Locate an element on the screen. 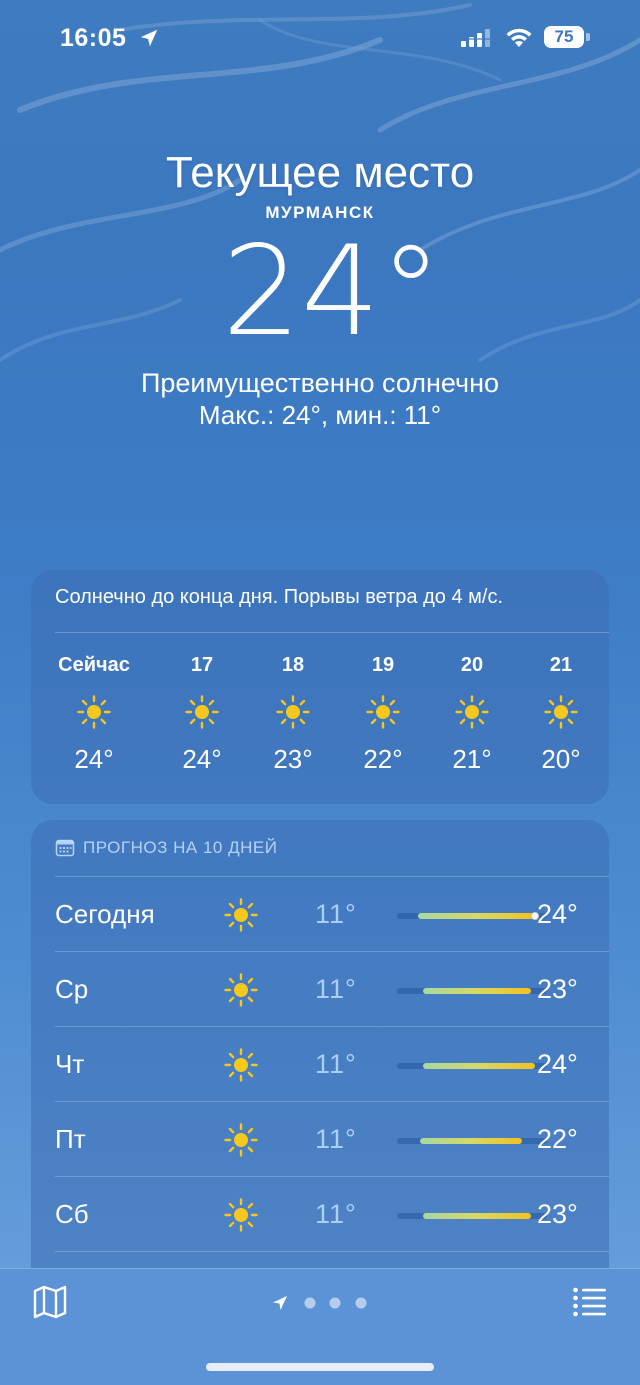 The image size is (640, 1385). divider is located at coordinates (332, 632).